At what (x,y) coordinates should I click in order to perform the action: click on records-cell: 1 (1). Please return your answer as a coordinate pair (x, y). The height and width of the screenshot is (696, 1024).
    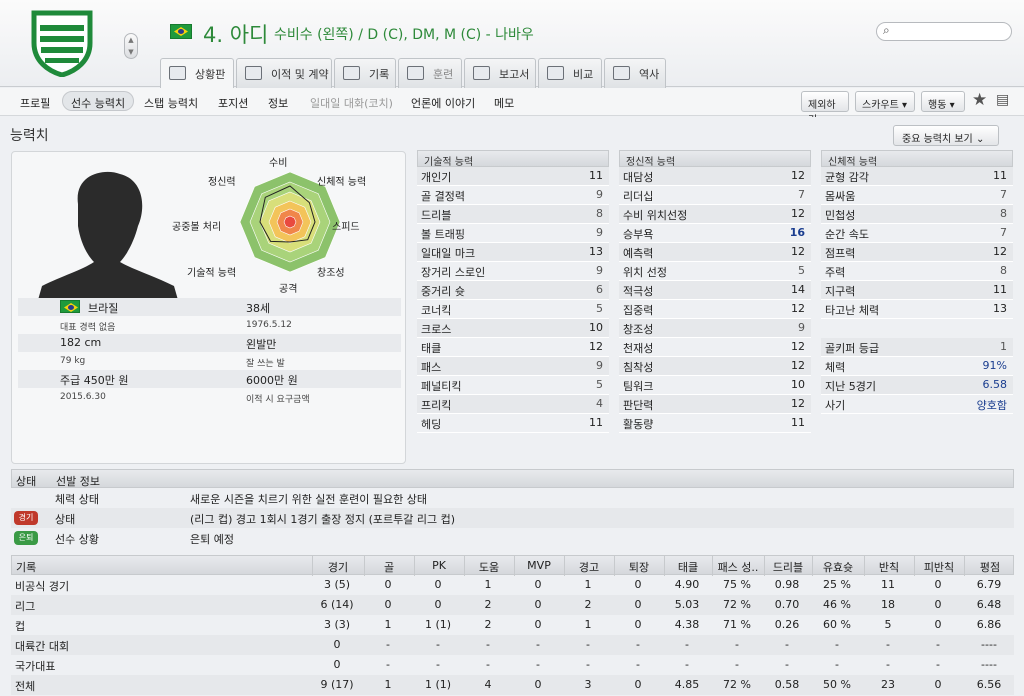
    Looking at the image, I should click on (438, 684).